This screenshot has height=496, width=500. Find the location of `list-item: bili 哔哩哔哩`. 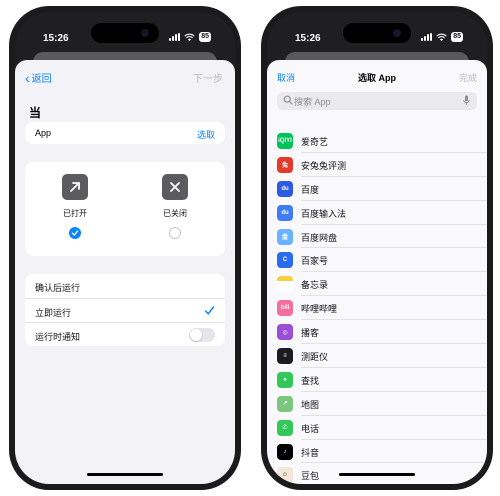

list-item: bili 哔哩哔哩 is located at coordinates (377, 308).